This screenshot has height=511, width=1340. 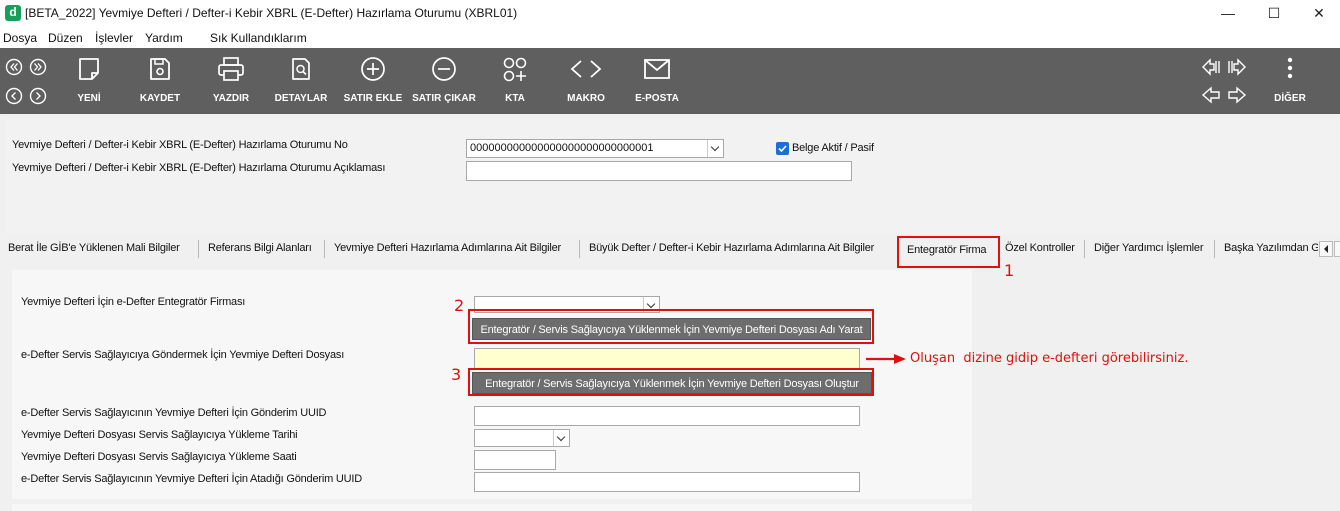 What do you see at coordinates (492, 507) in the screenshot?
I see `bottom-panel` at bounding box center [492, 507].